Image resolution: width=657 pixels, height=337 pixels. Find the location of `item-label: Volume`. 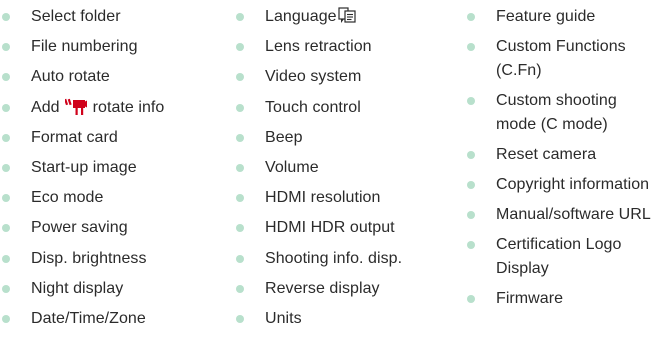

item-label: Volume is located at coordinates (292, 167).